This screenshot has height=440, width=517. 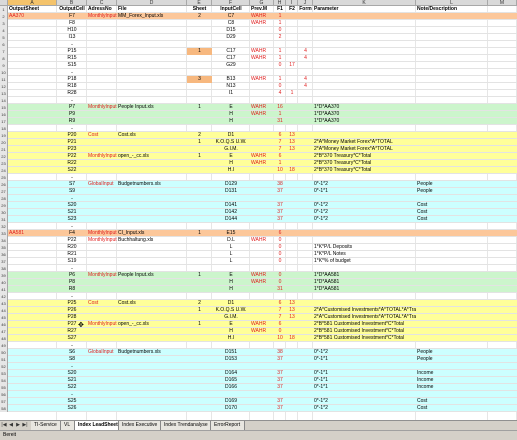 What do you see at coordinates (280, 212) in the screenshot?
I see `cell-h: 37` at bounding box center [280, 212].